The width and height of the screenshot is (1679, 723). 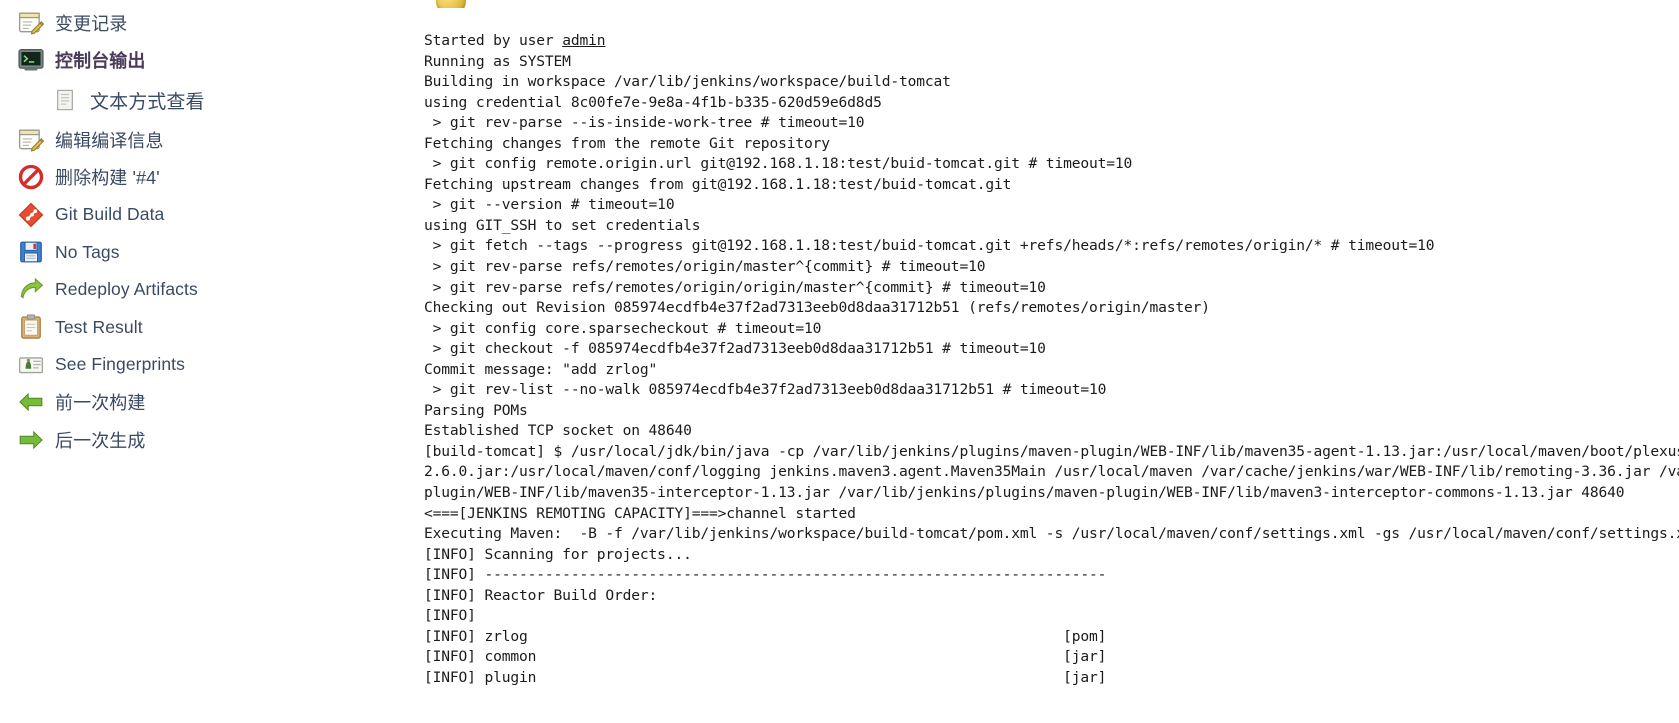 What do you see at coordinates (209, 61) in the screenshot?
I see `sidebar-item-1: 控制台输出` at bounding box center [209, 61].